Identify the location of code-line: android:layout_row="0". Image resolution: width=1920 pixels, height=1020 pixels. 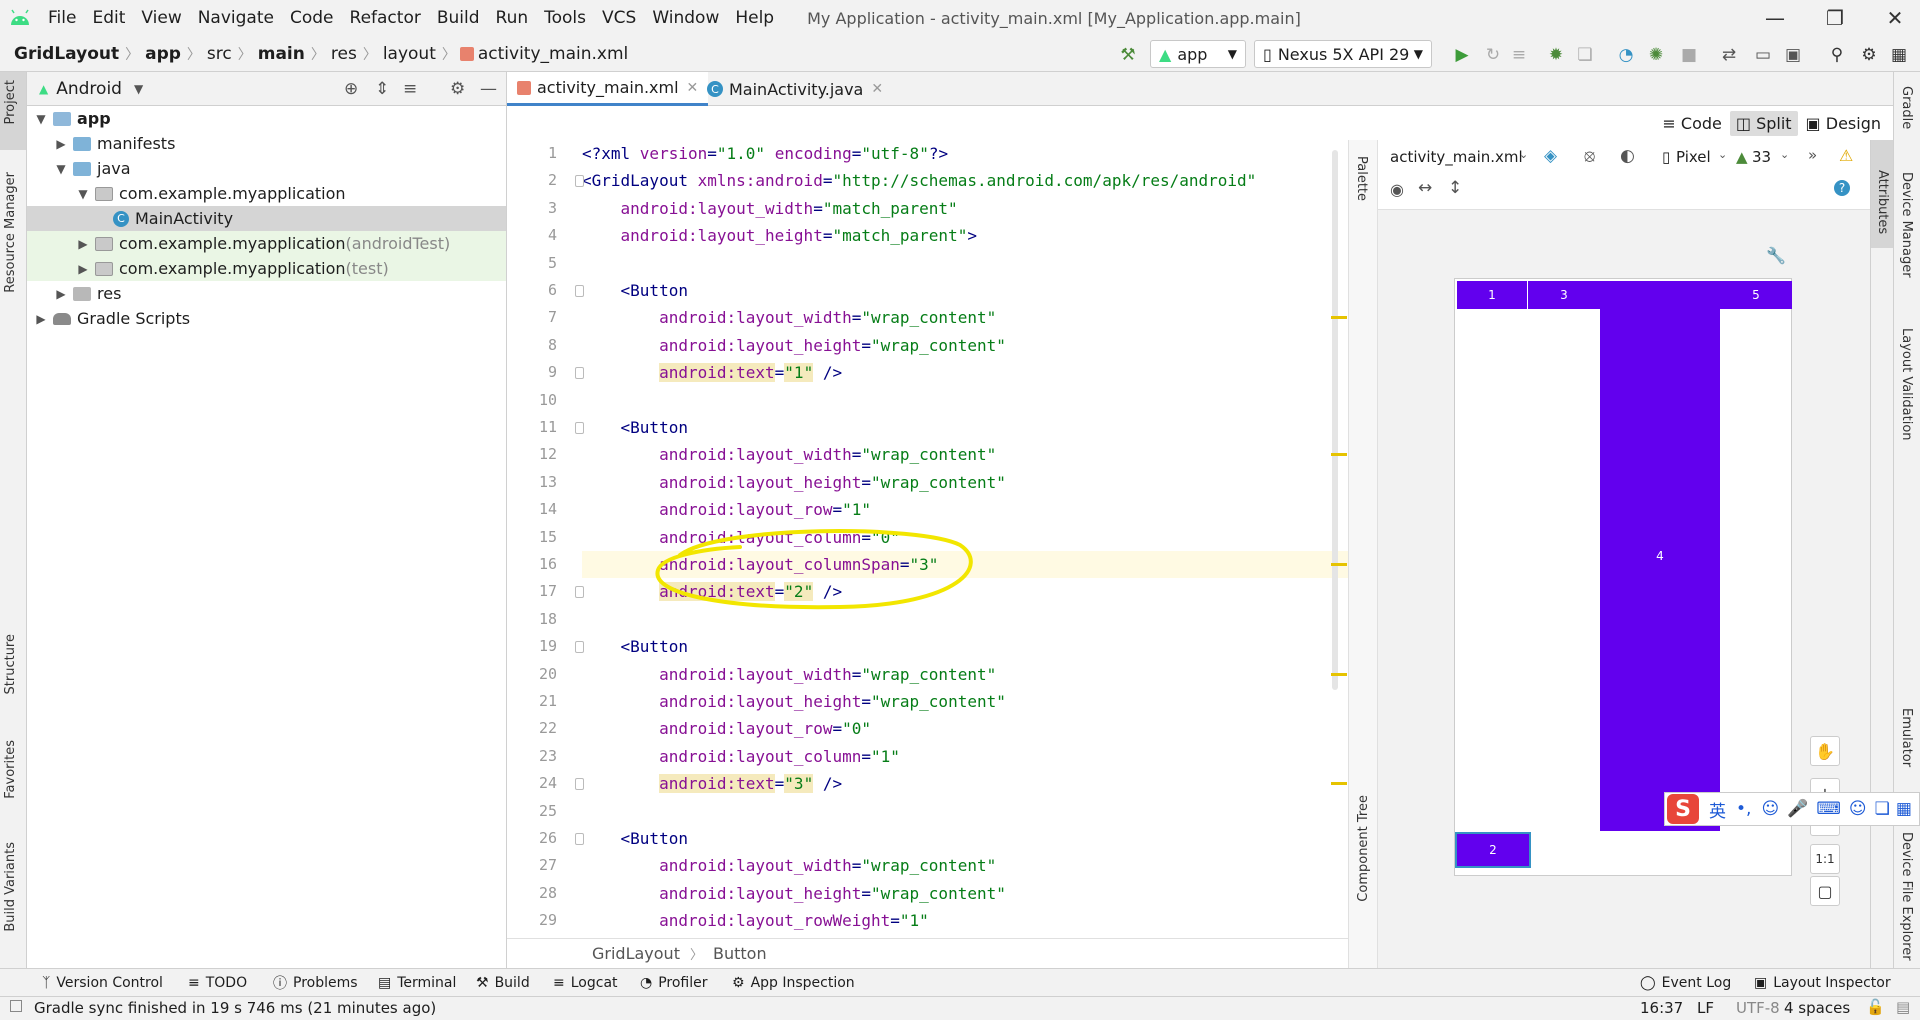
(965, 728).